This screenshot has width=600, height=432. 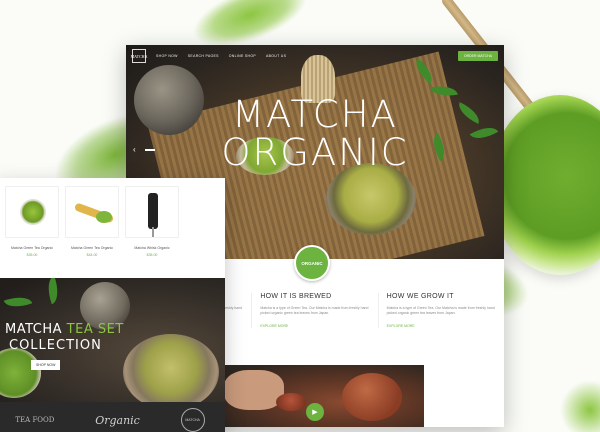 What do you see at coordinates (104, 217) in the screenshot?
I see `powder-icon` at bounding box center [104, 217].